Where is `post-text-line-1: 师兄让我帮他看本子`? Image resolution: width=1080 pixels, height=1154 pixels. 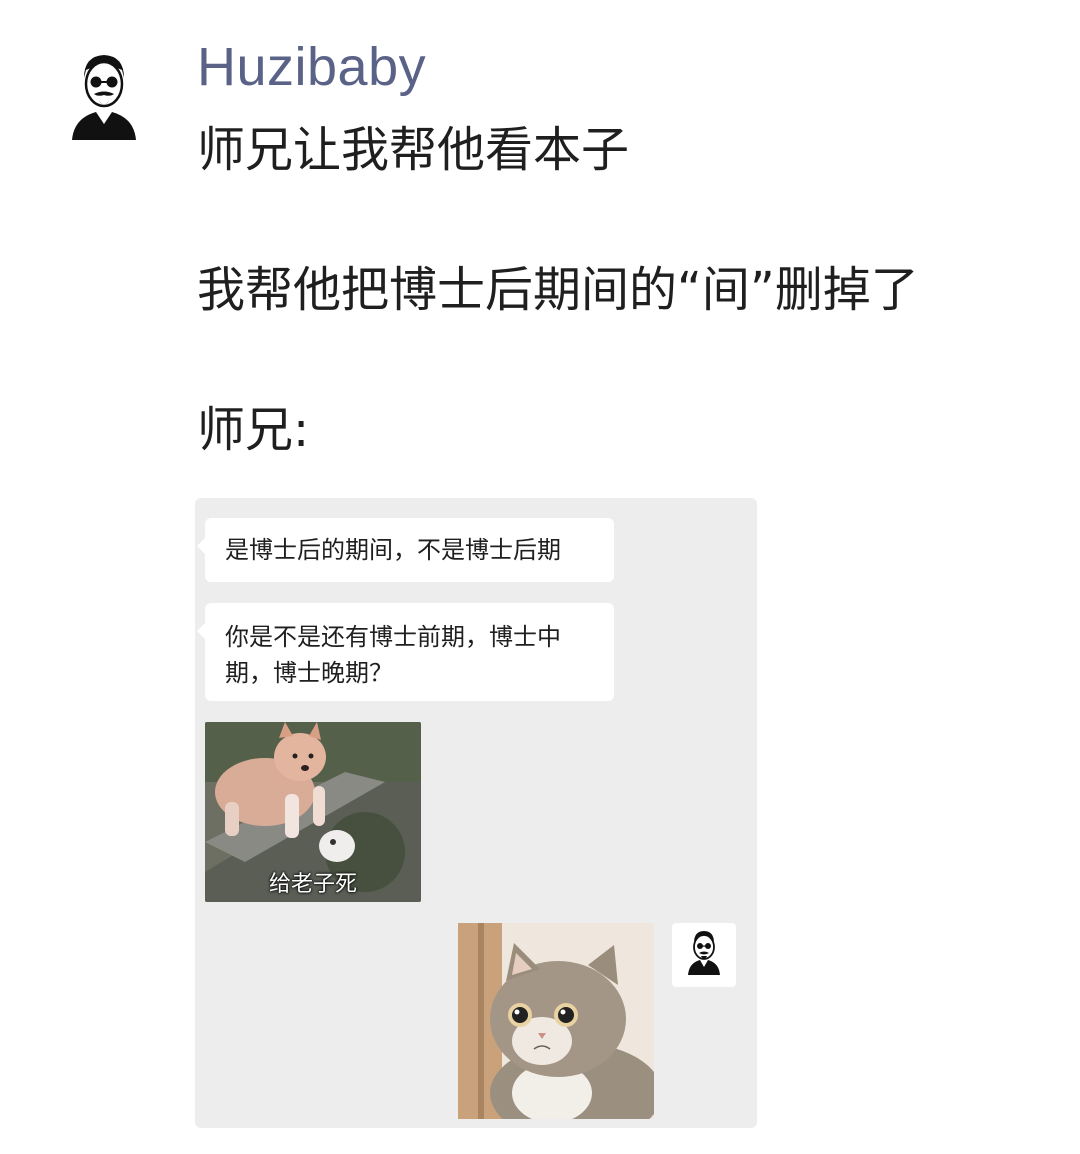 post-text-line-1: 师兄让我帮他看本子 is located at coordinates (413, 150).